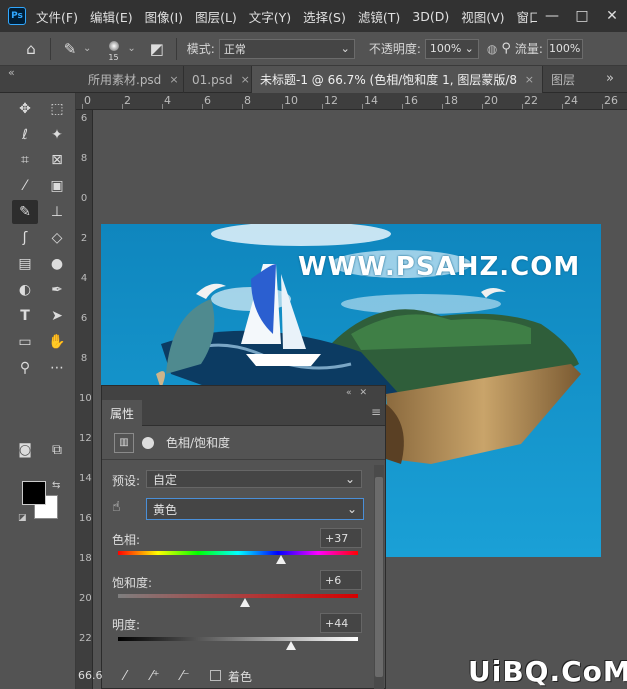 The width and height of the screenshot is (627, 689). Describe the element at coordinates (57, 450) in the screenshot. I see `screen-mode-icon: ⧉` at that location.